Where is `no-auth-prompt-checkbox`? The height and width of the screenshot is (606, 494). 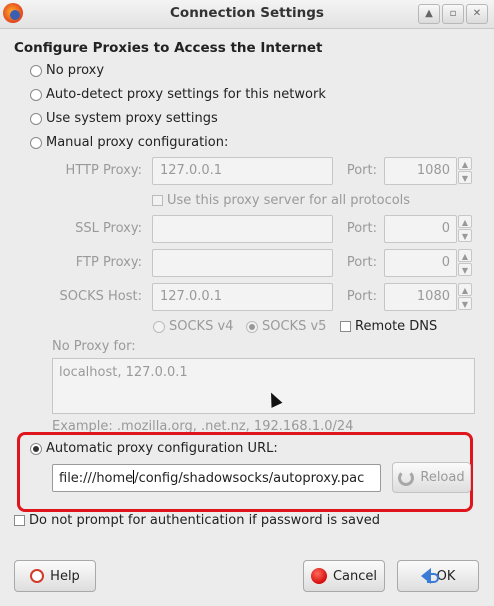
no-auth-prompt-checkbox is located at coordinates (19, 520).